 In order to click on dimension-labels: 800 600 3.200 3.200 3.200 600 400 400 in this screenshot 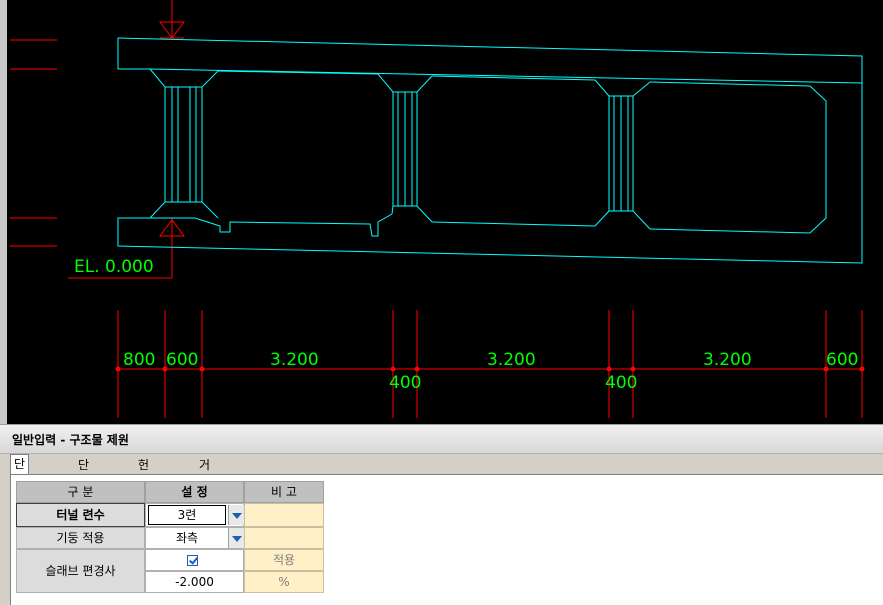, I will do `click(490, 371)`.